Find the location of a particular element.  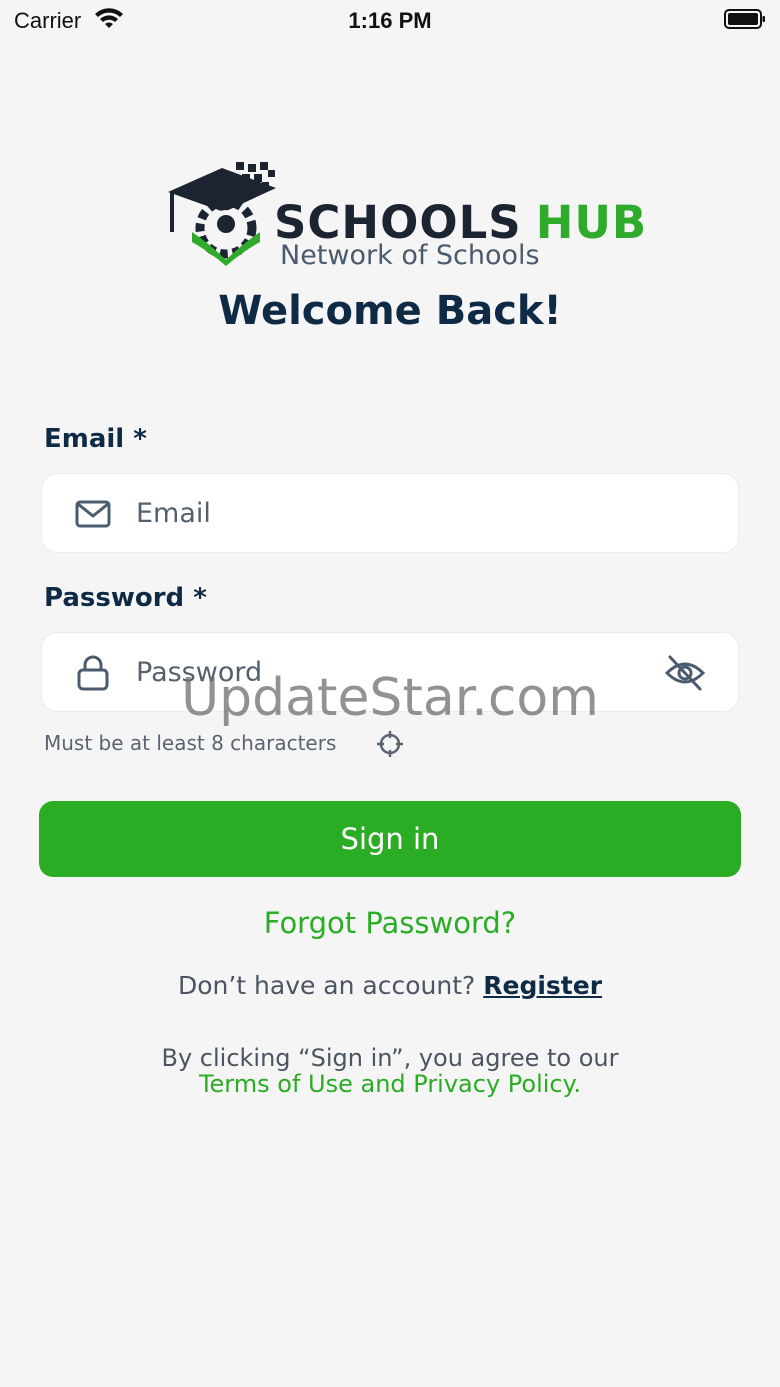

password-field is located at coordinates (390, 672).